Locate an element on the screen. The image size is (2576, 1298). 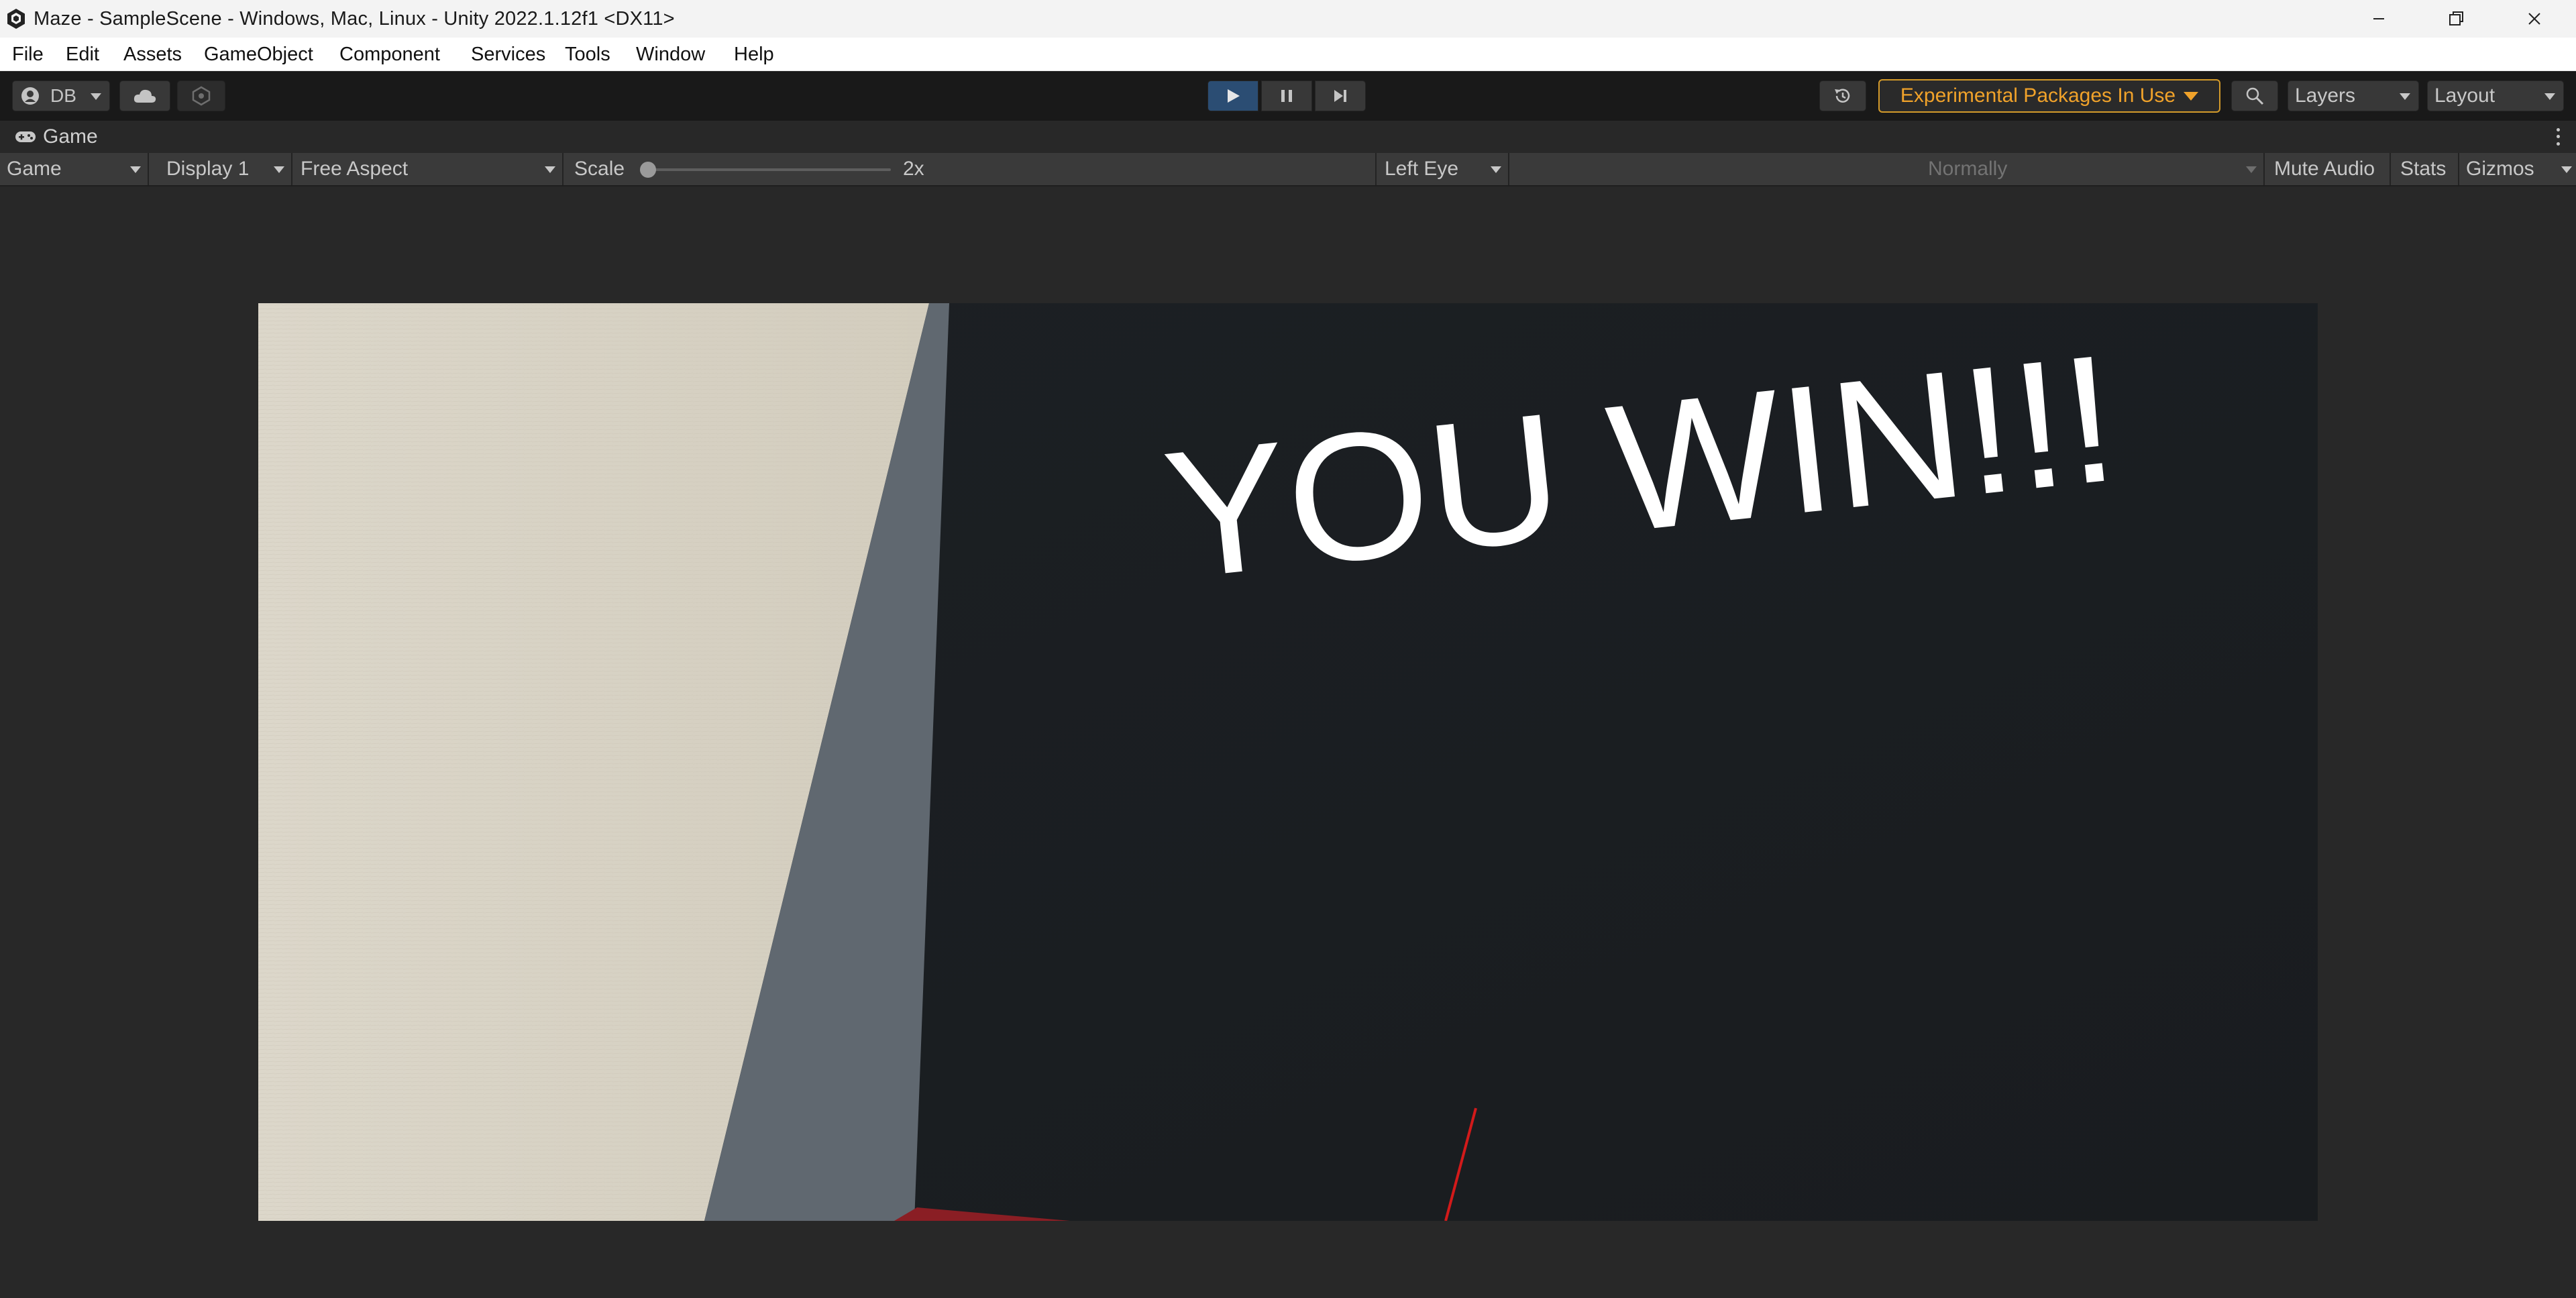
stats-label: Stats is located at coordinates (2423, 169).